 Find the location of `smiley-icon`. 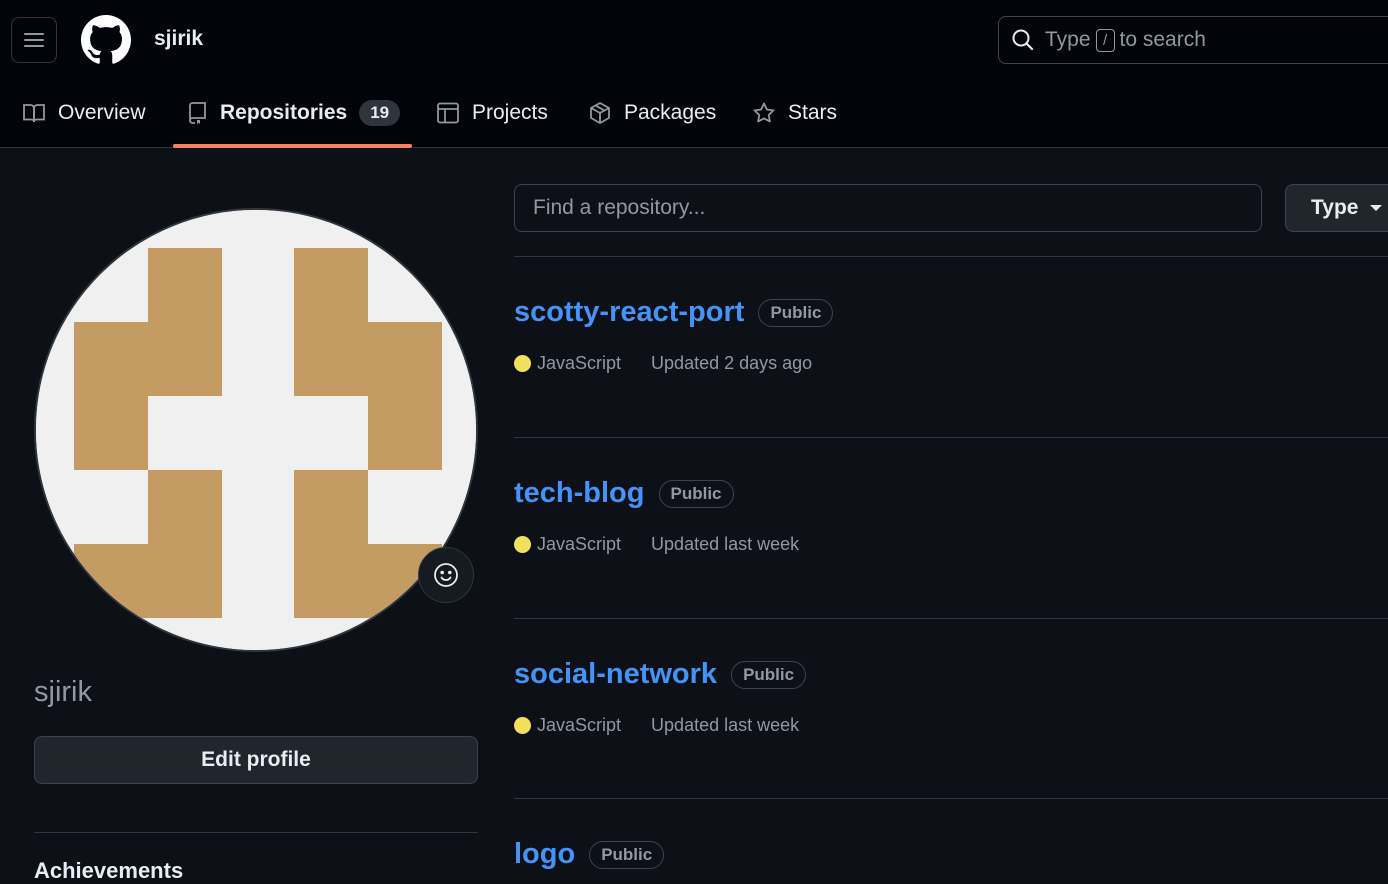

smiley-icon is located at coordinates (446, 575).